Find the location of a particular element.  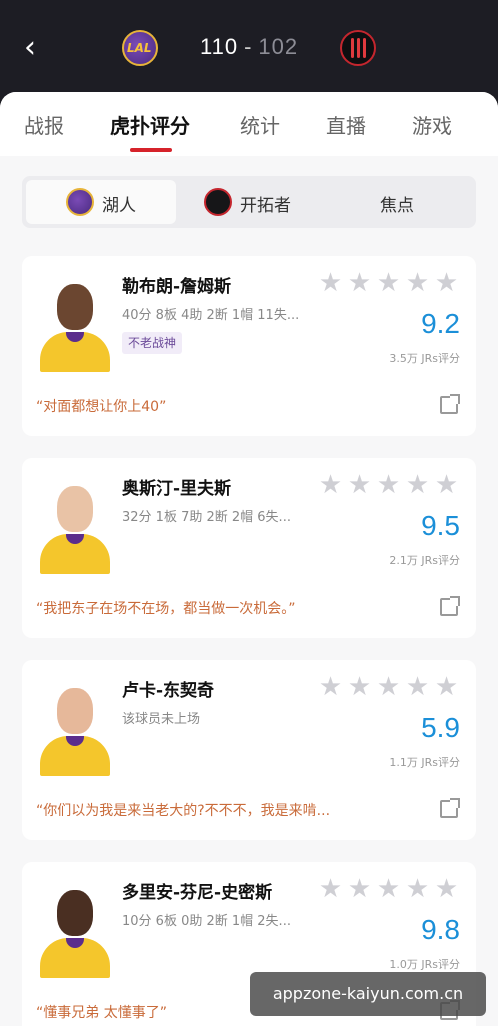

tab-stats: 统计 is located at coordinates (260, 124).